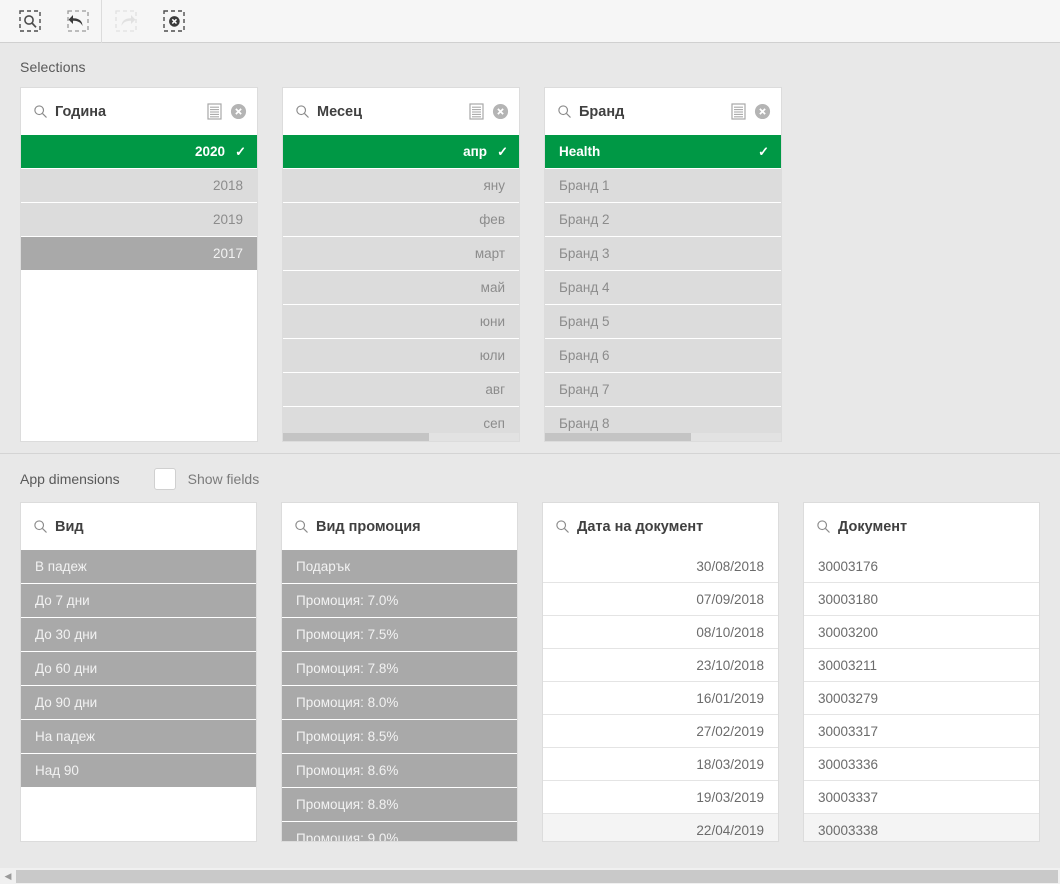 The height and width of the screenshot is (884, 1060). I want to click on list-item: 30/08/2018, so click(660, 566).